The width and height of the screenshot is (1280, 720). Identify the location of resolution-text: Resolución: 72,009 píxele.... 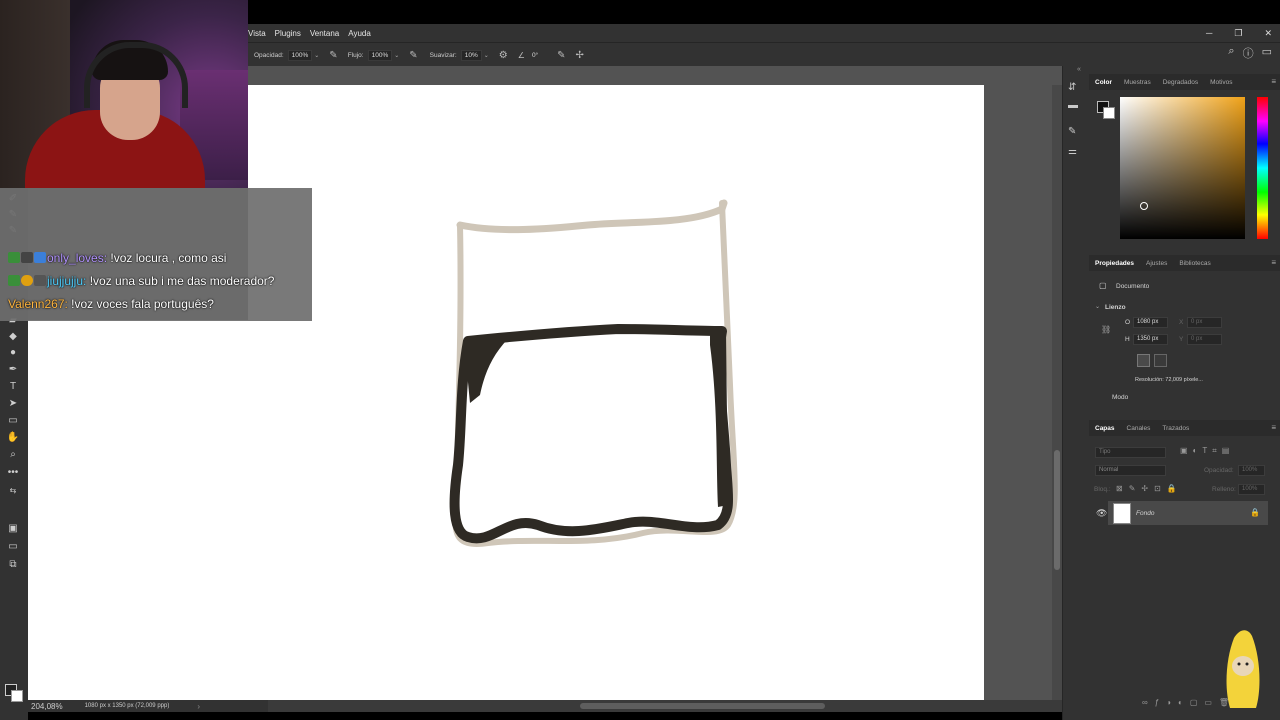
(1169, 380).